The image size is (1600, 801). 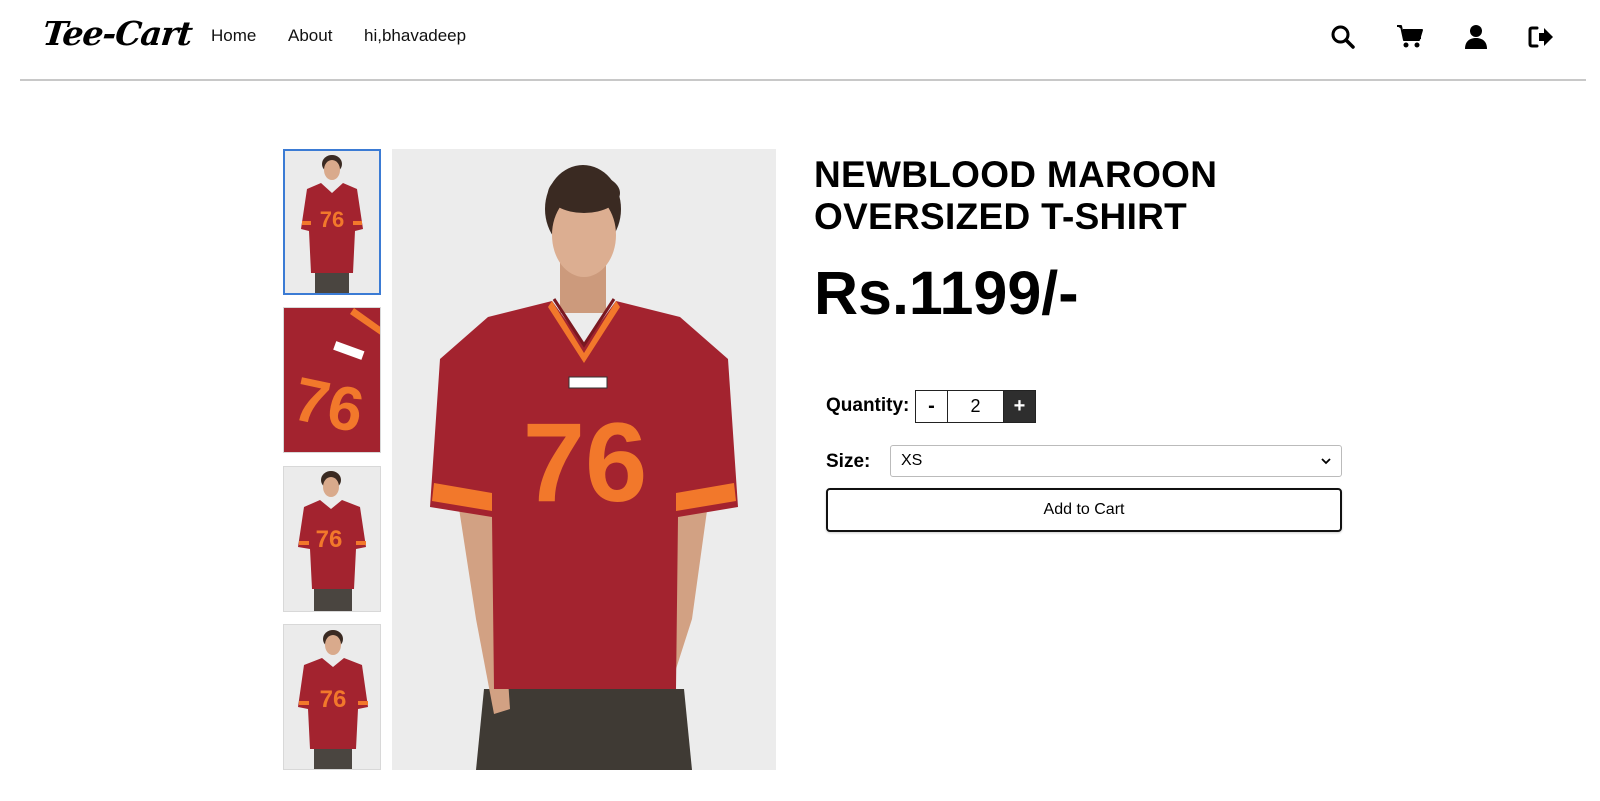 What do you see at coordinates (233, 36) in the screenshot?
I see `nav-home-link: Home` at bounding box center [233, 36].